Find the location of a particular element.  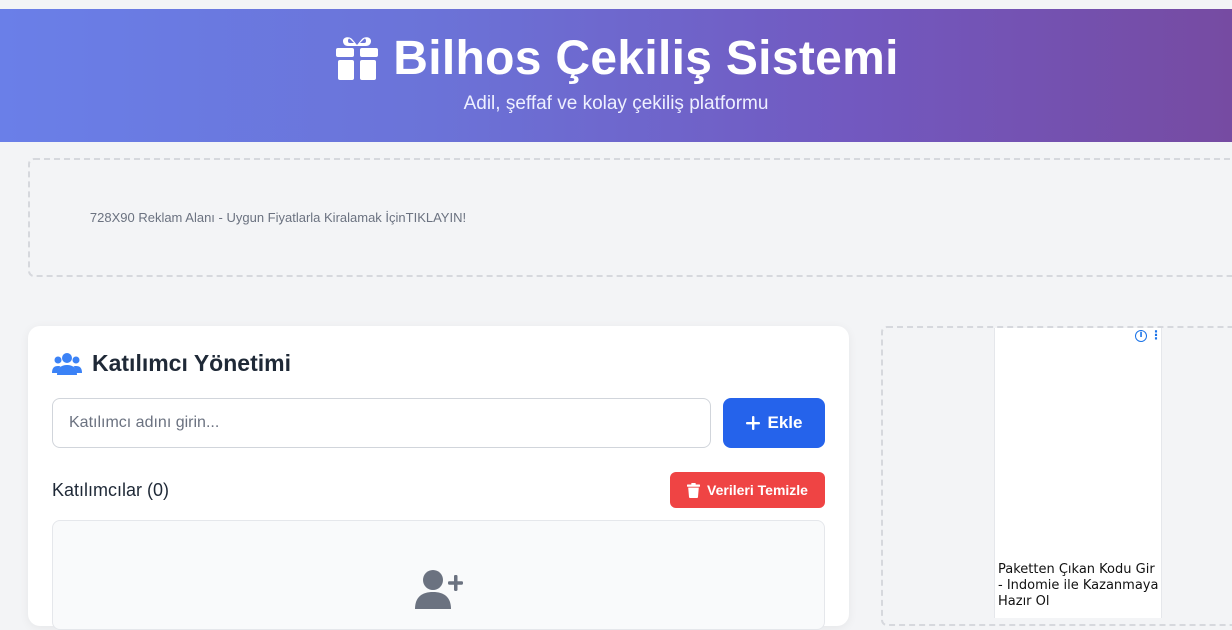

more-vertical-icon: ⋮ is located at coordinates (1156, 335).